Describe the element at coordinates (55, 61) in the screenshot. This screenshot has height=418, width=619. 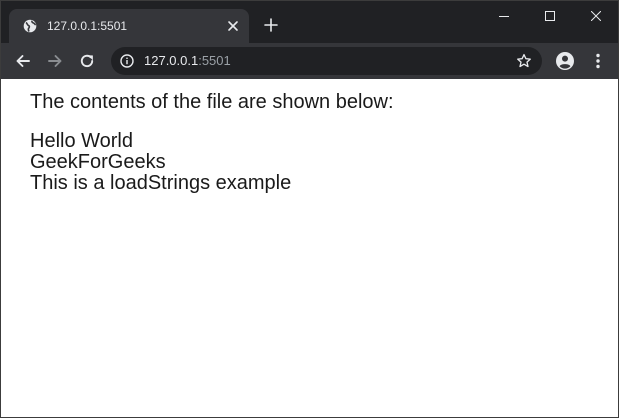
I see `forward-arrow-icon` at that location.